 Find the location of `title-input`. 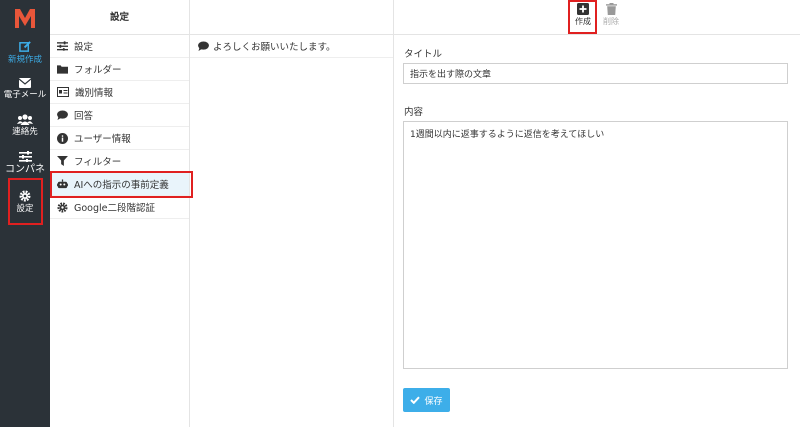

title-input is located at coordinates (595, 73).